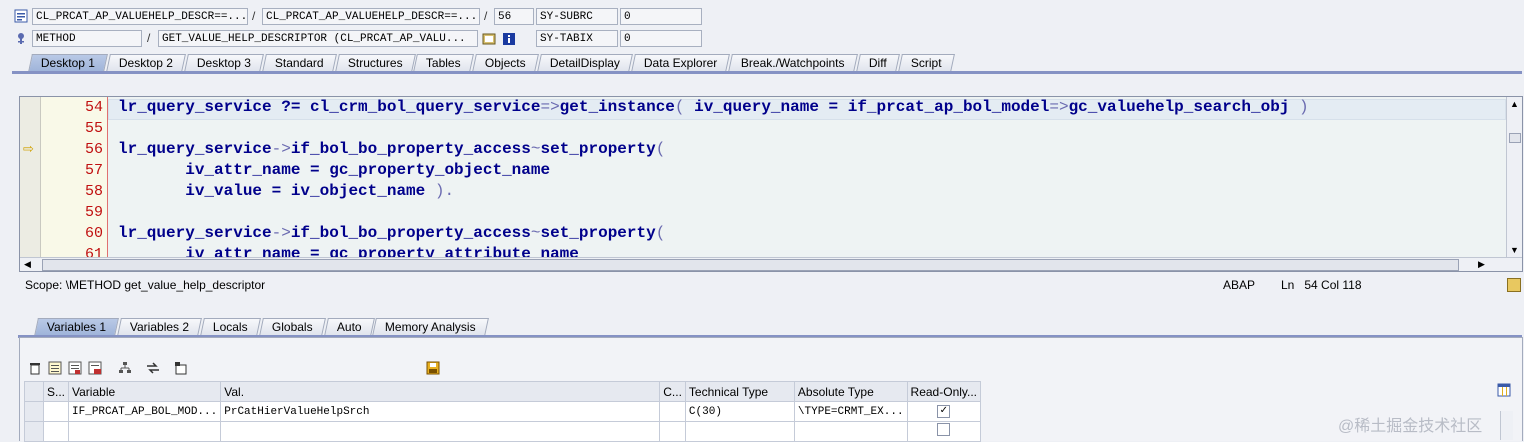 This screenshot has height=442, width=1524. Describe the element at coordinates (1321, 285) in the screenshot. I see `cursor-position: Ln 54 Col 118` at that location.